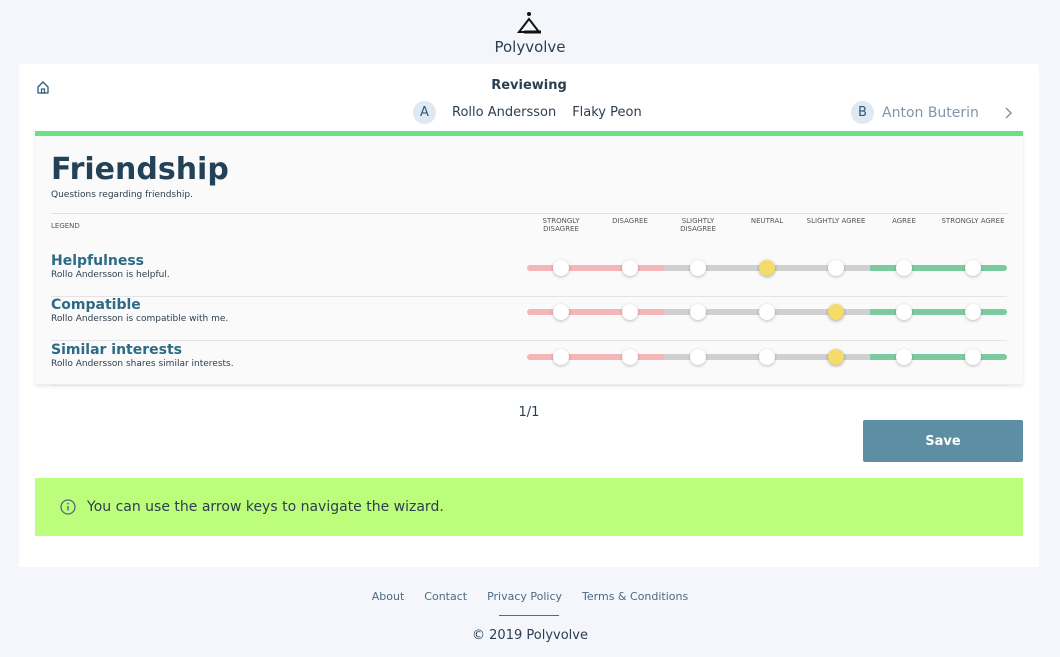 The image size is (1060, 657). What do you see at coordinates (836, 221) in the screenshot?
I see `scale-label-slightly-agree: SLIGHTLY AGREE` at bounding box center [836, 221].